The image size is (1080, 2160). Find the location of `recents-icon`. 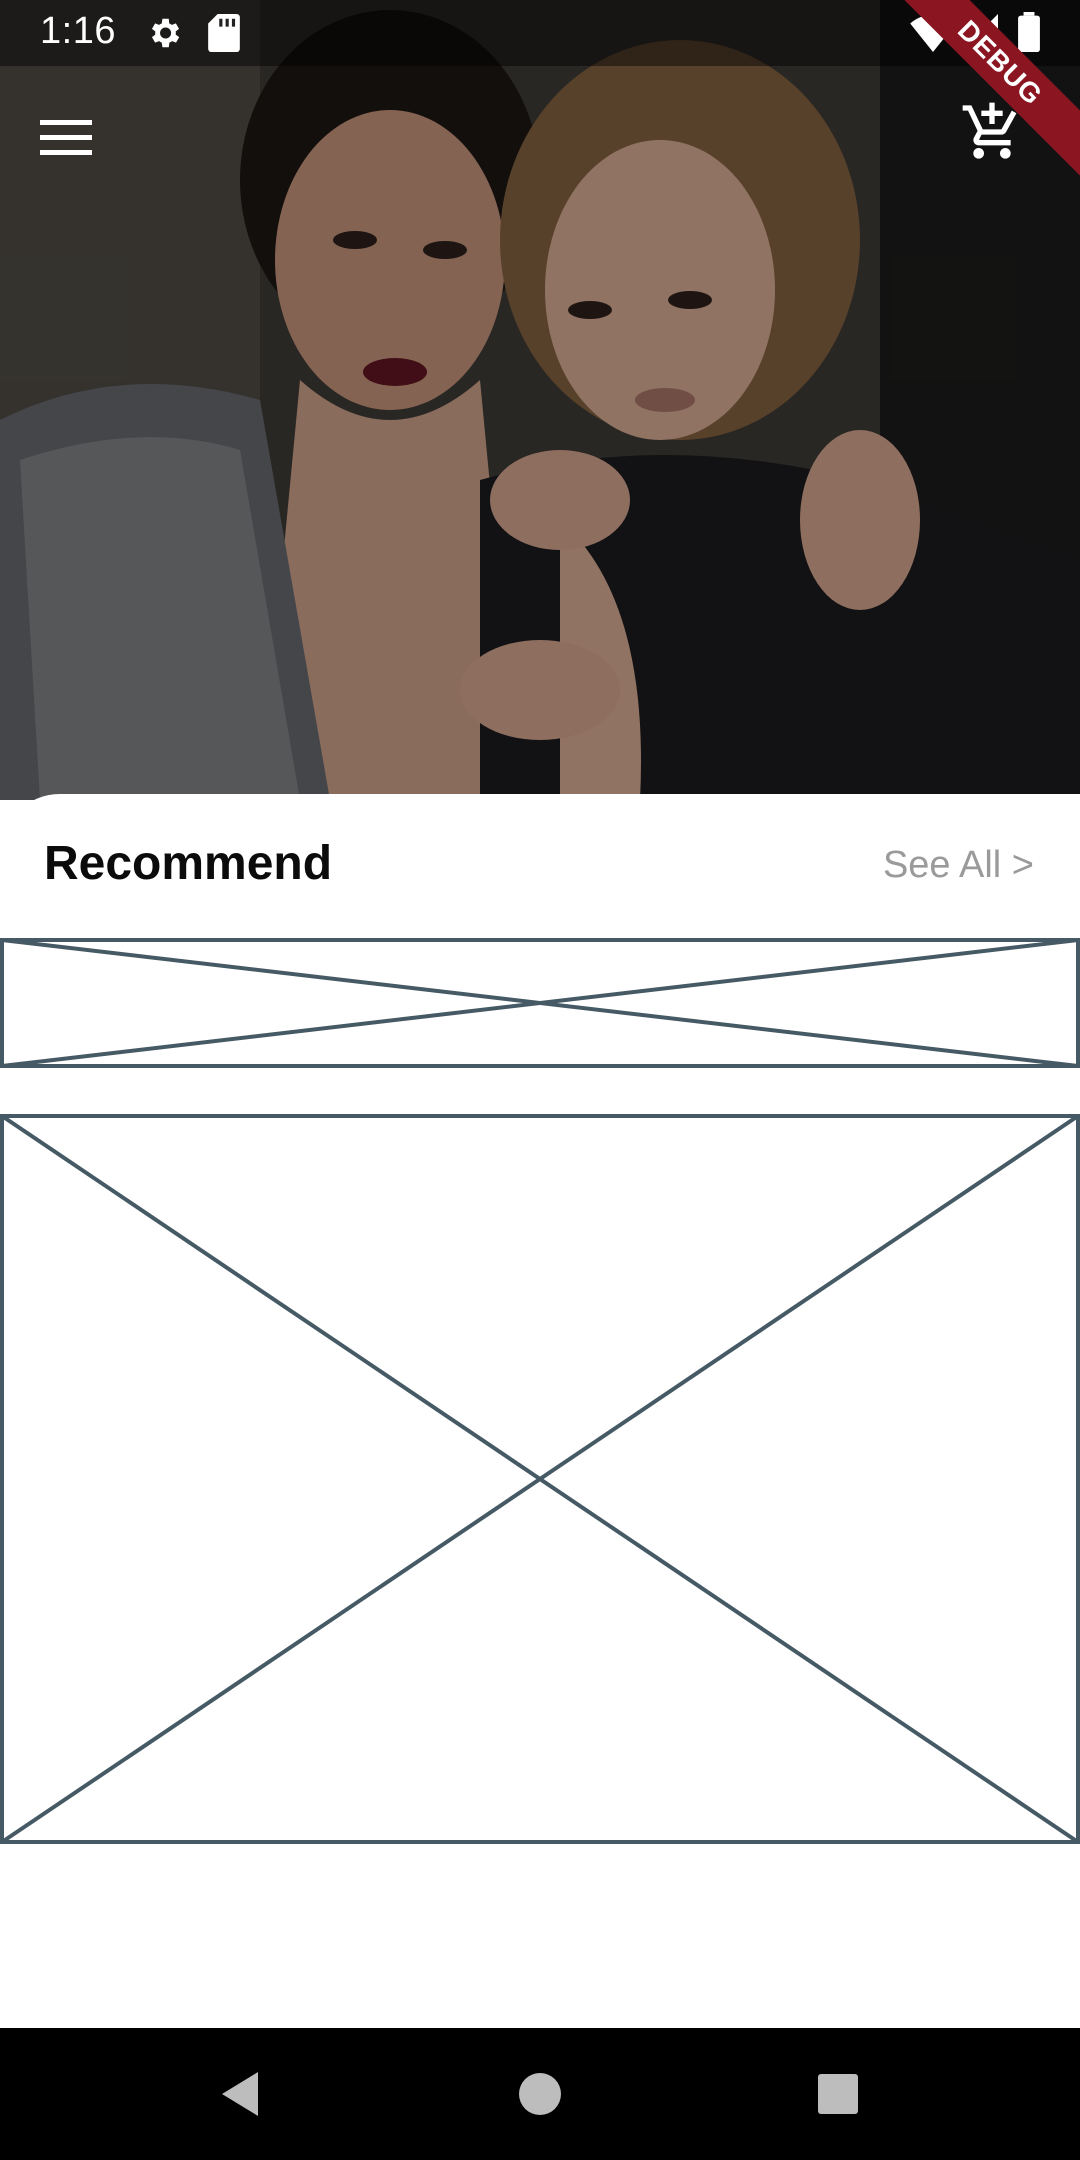

recents-icon is located at coordinates (838, 2094).